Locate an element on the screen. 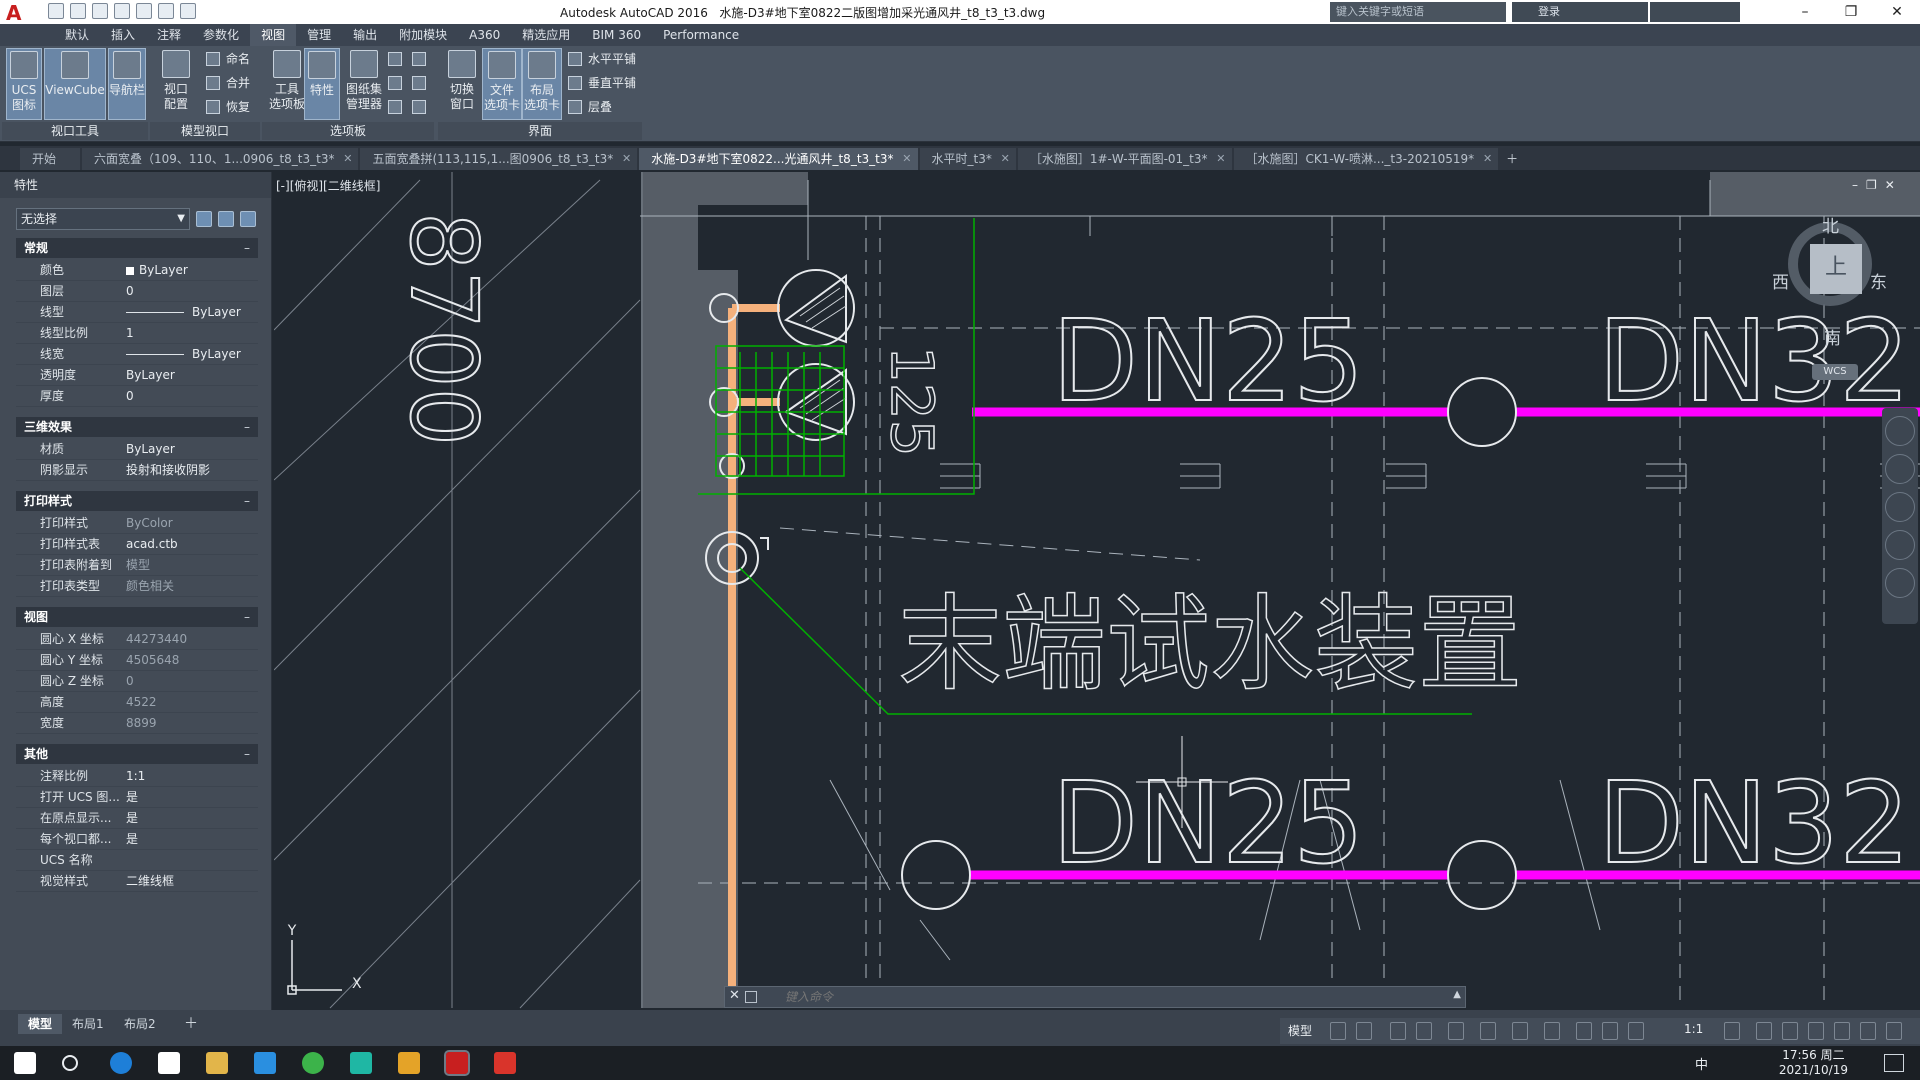 The height and width of the screenshot is (1080, 1920). property-value: 二维线框 is located at coordinates (150, 881).